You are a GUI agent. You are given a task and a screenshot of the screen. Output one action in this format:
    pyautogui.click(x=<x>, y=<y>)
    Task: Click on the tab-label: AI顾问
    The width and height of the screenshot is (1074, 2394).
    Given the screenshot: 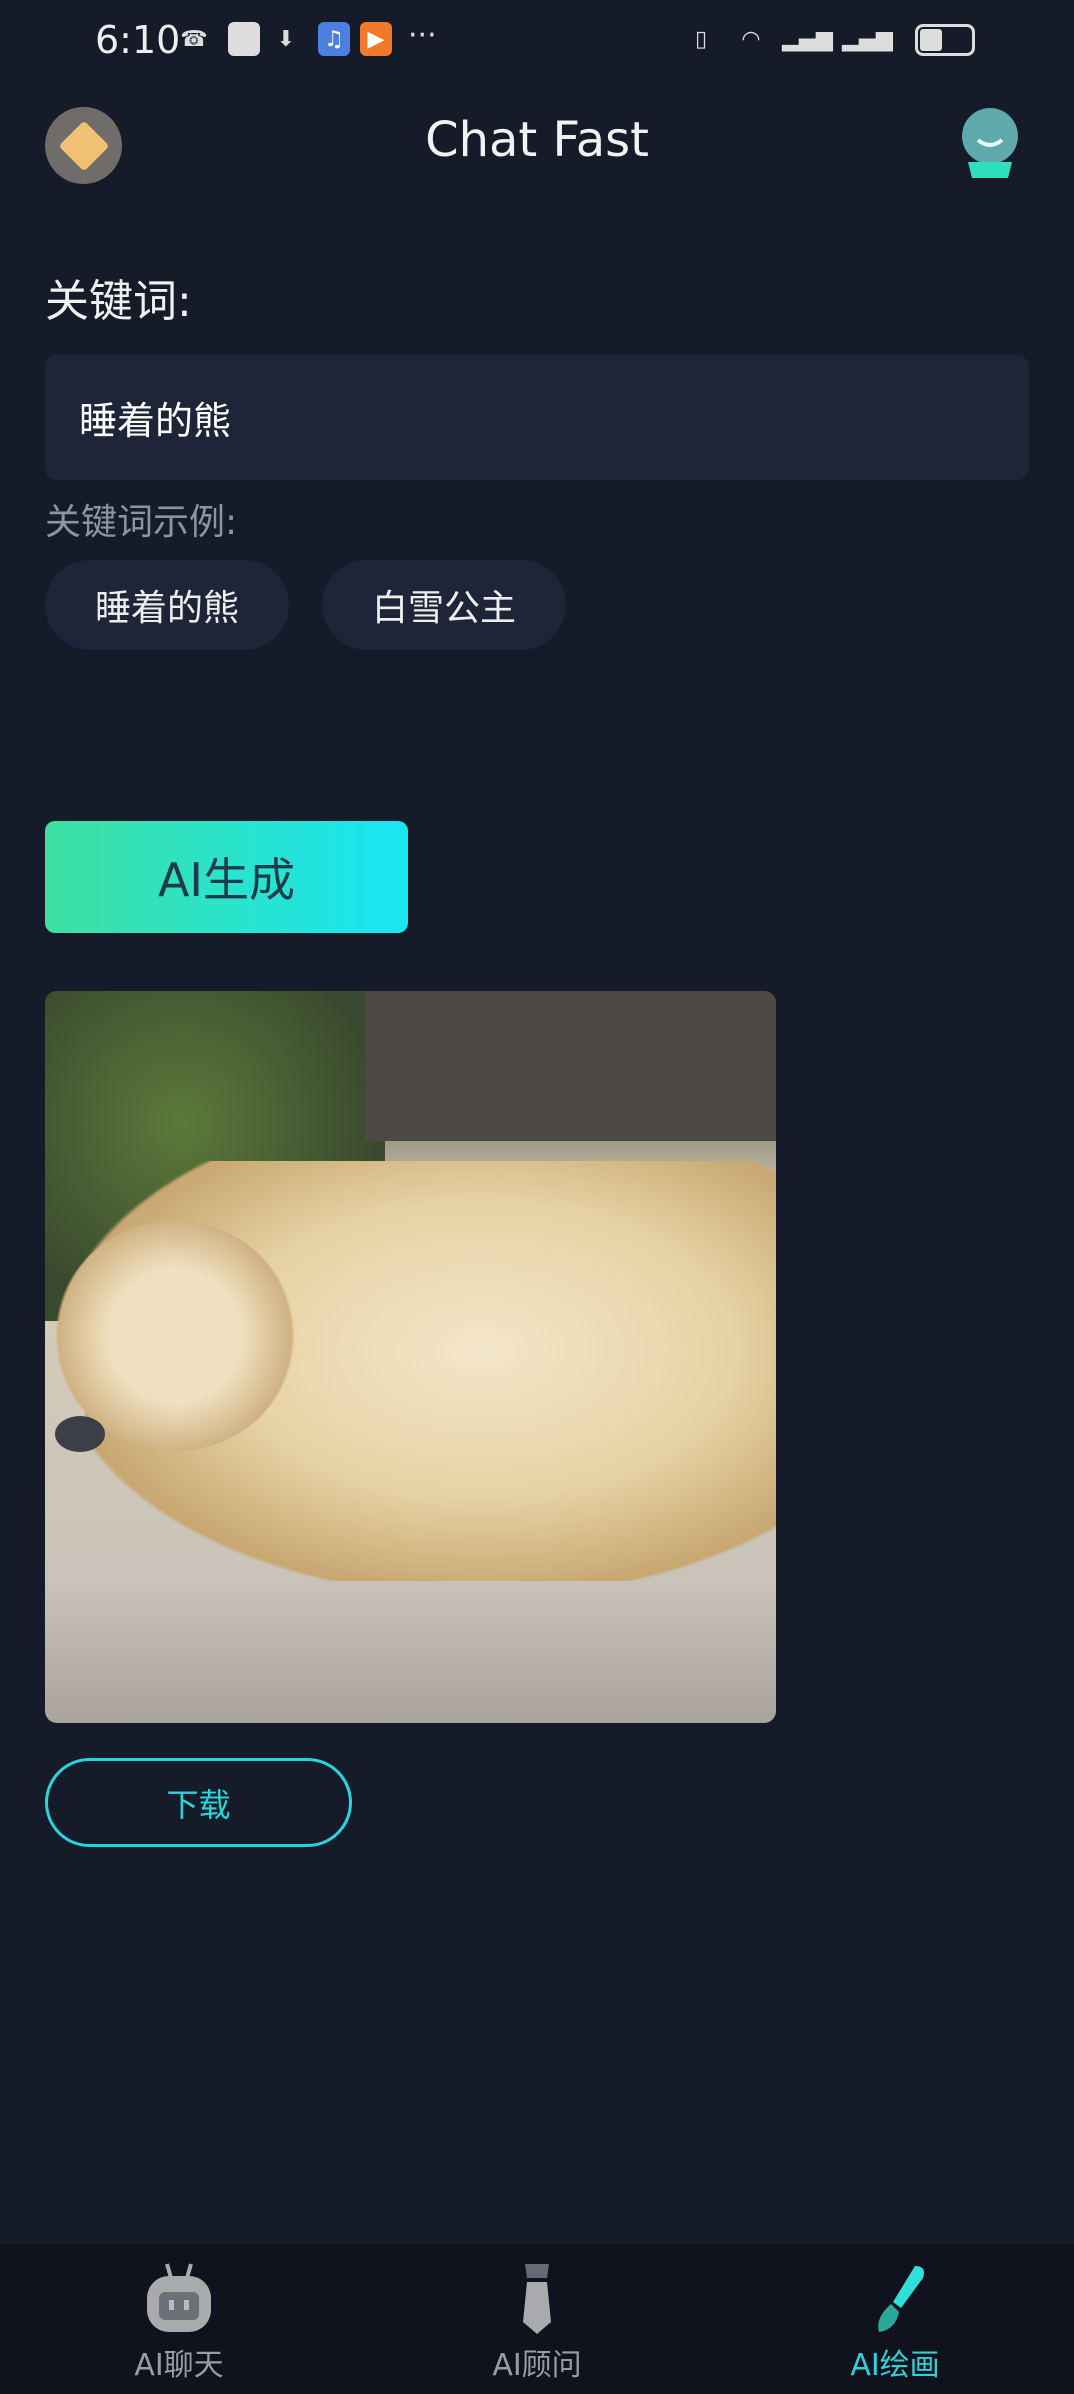 What is the action you would take?
    pyautogui.click(x=537, y=2365)
    